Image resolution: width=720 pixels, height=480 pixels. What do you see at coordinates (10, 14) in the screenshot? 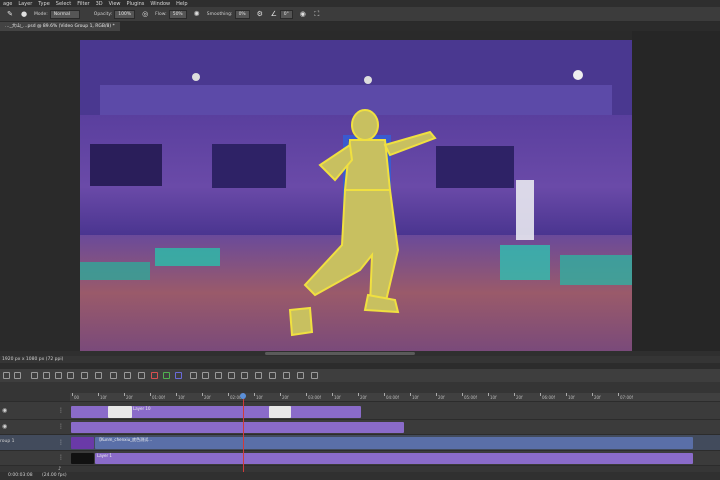
I see `brush-icon: ✎` at bounding box center [10, 14].